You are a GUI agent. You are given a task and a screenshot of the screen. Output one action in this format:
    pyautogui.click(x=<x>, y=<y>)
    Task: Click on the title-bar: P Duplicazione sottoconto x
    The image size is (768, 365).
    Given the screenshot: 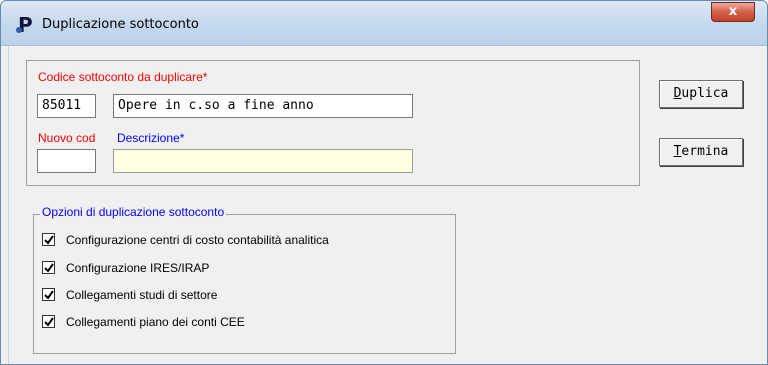 What is the action you would take?
    pyautogui.click(x=384, y=23)
    